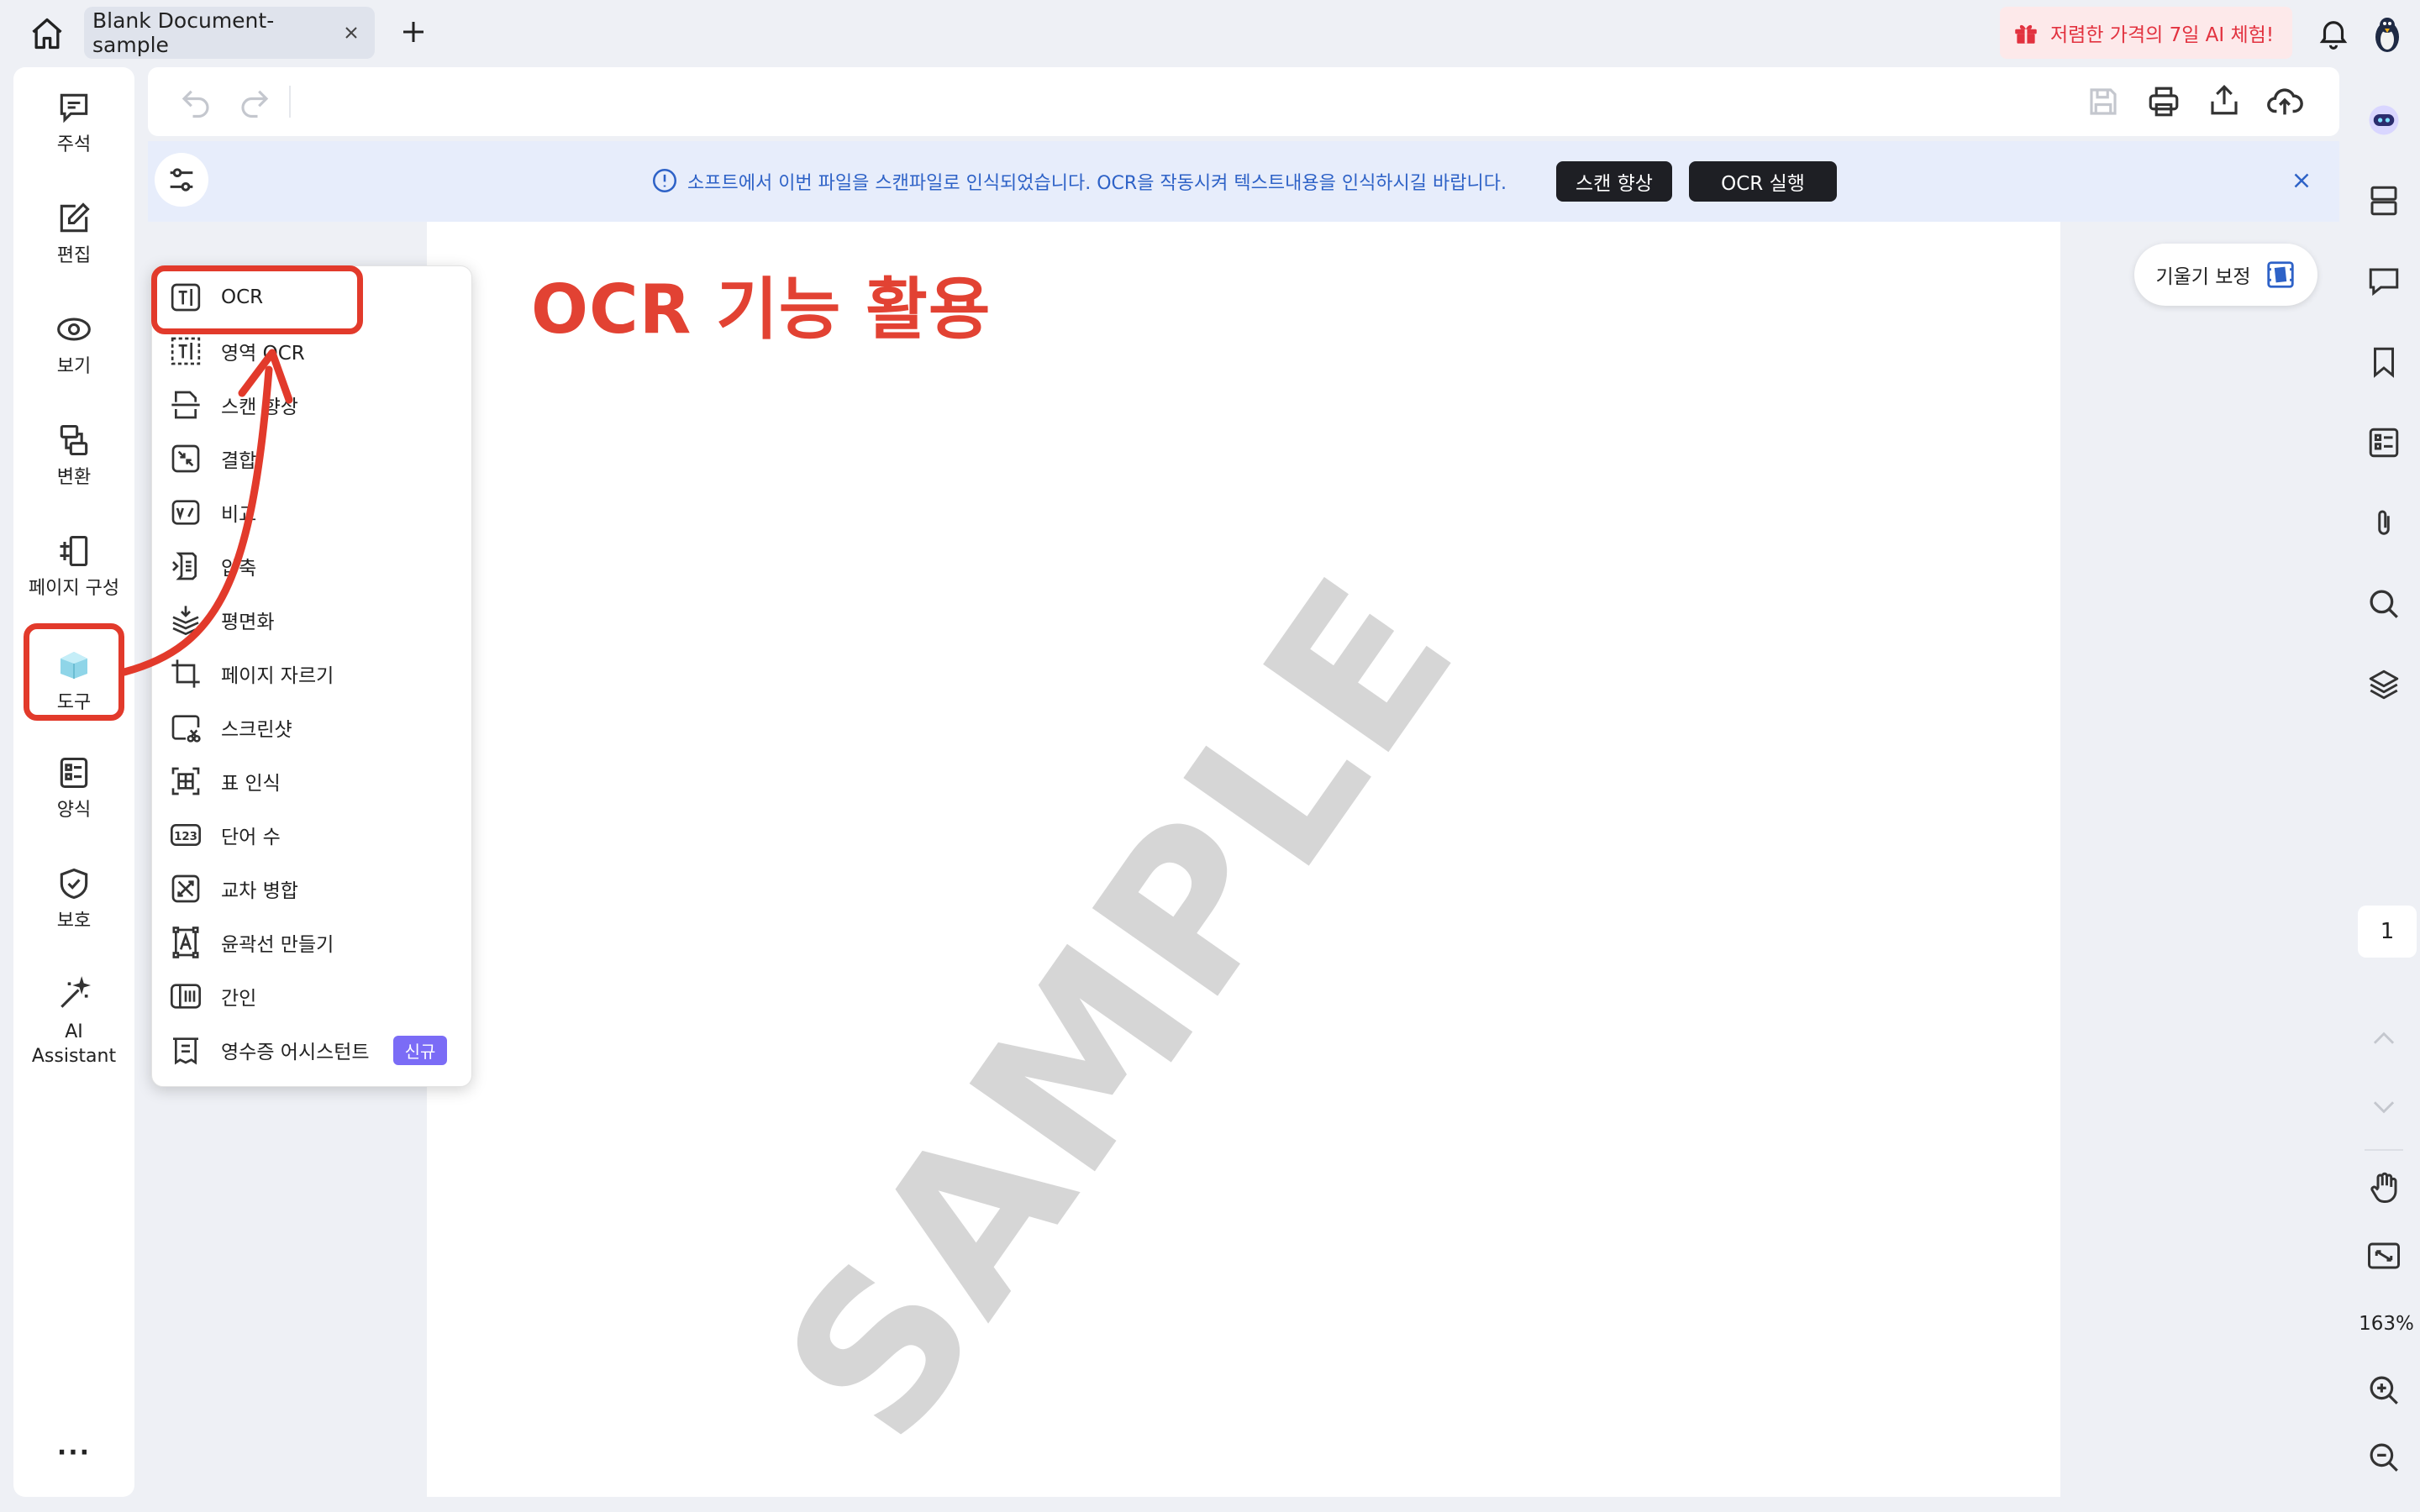  Describe the element at coordinates (73, 440) in the screenshot. I see `convert-icon` at that location.